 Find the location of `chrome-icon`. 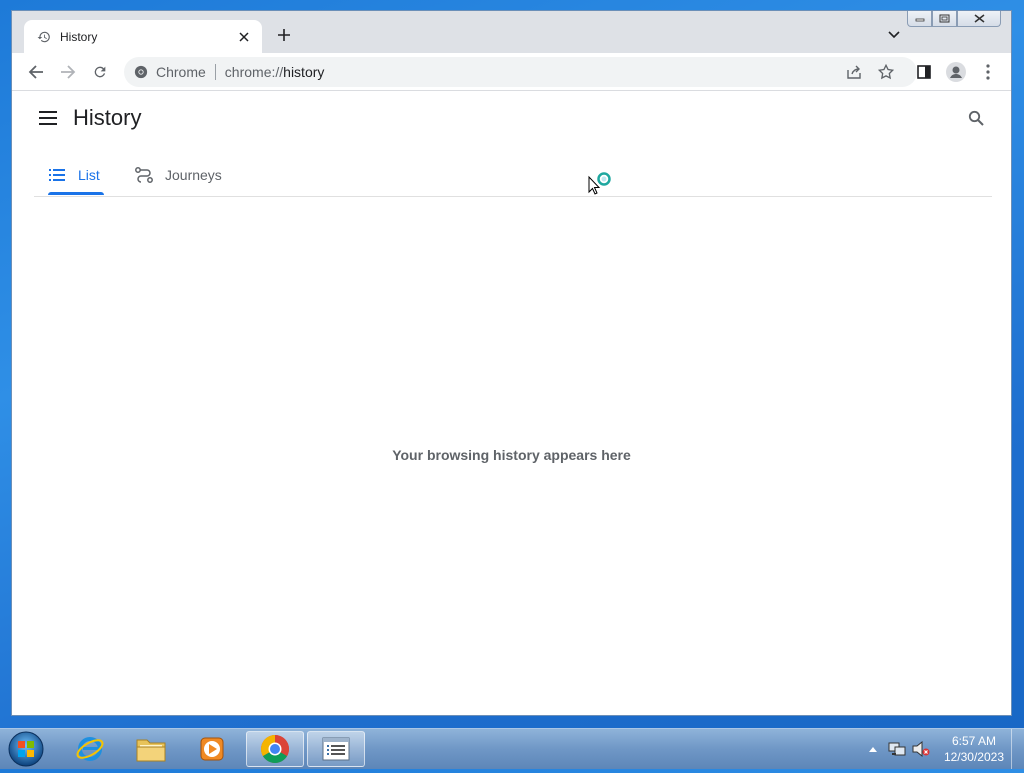

chrome-icon is located at coordinates (275, 749).